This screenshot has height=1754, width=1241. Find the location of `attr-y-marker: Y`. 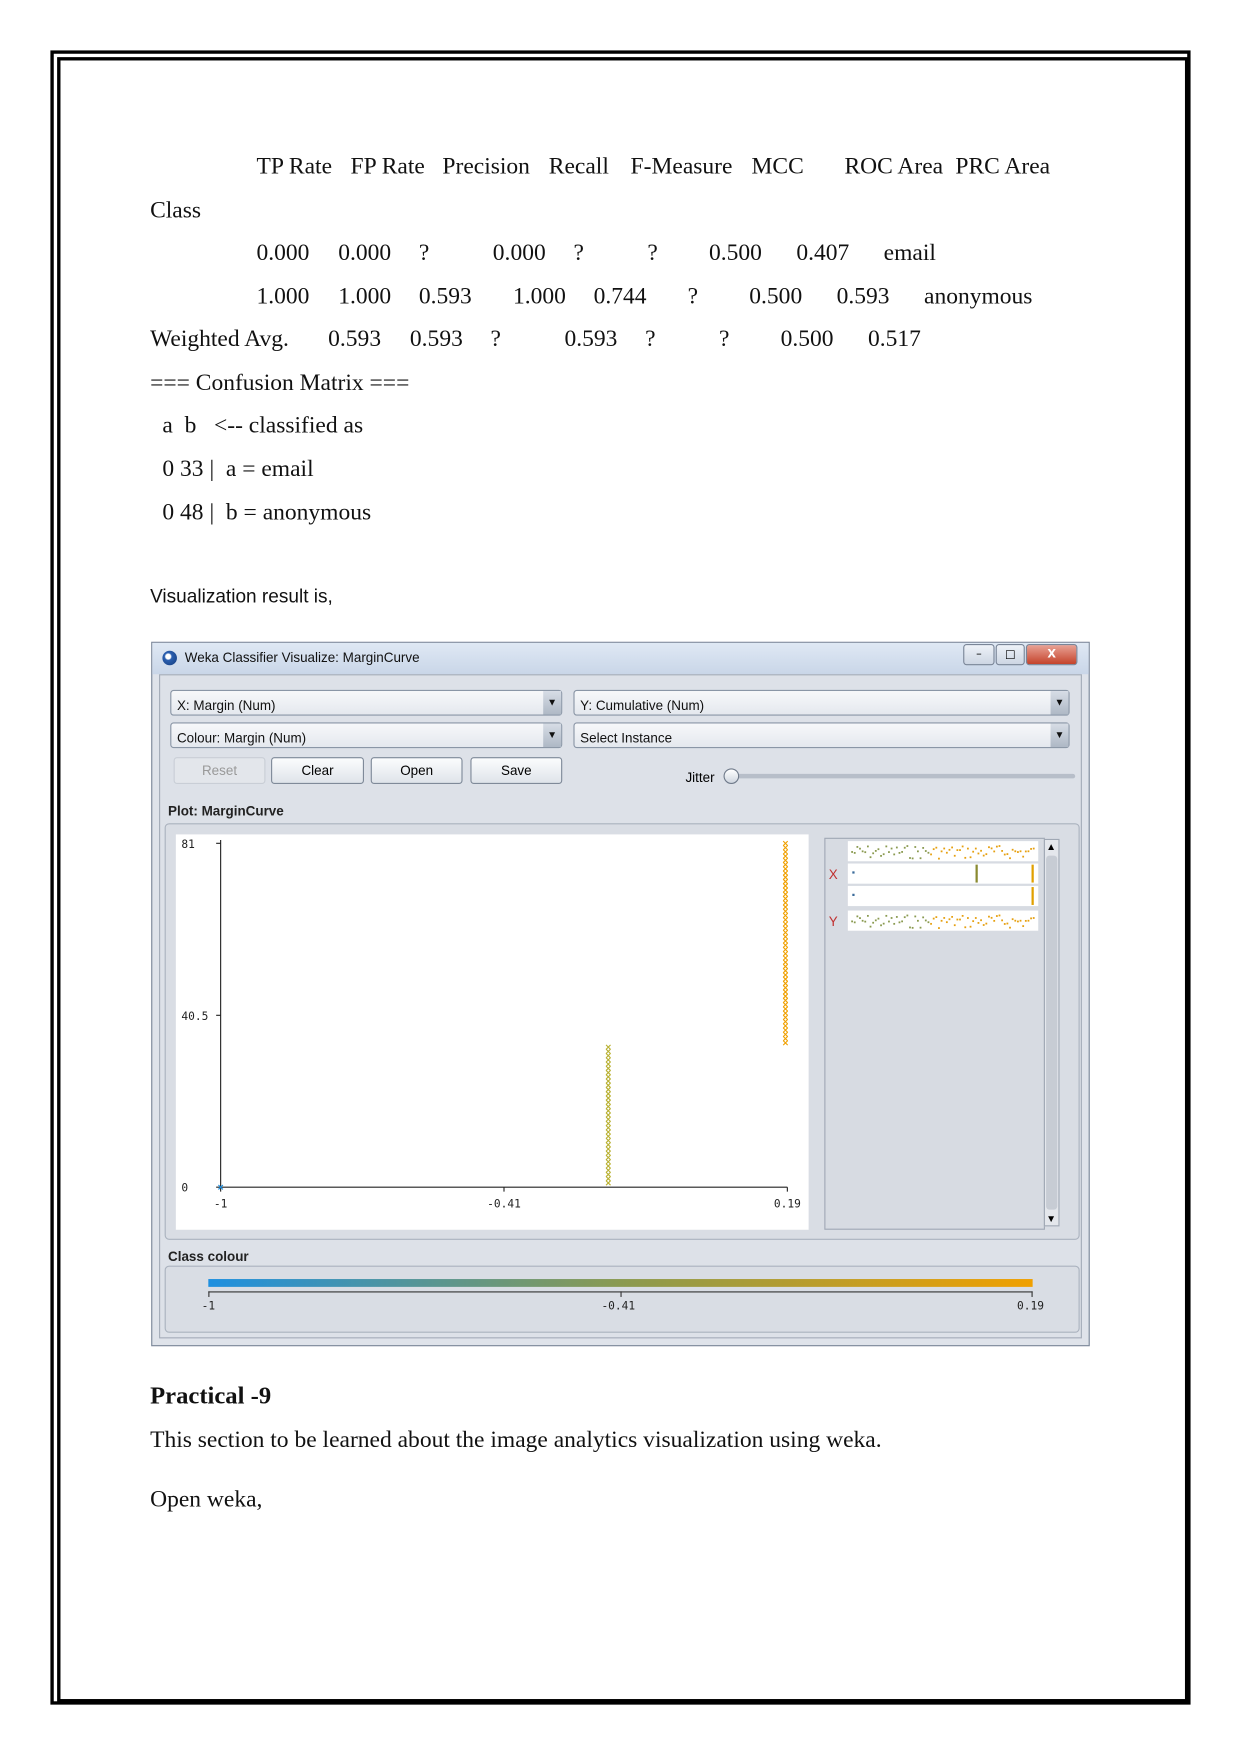

attr-y-marker: Y is located at coordinates (833, 921).